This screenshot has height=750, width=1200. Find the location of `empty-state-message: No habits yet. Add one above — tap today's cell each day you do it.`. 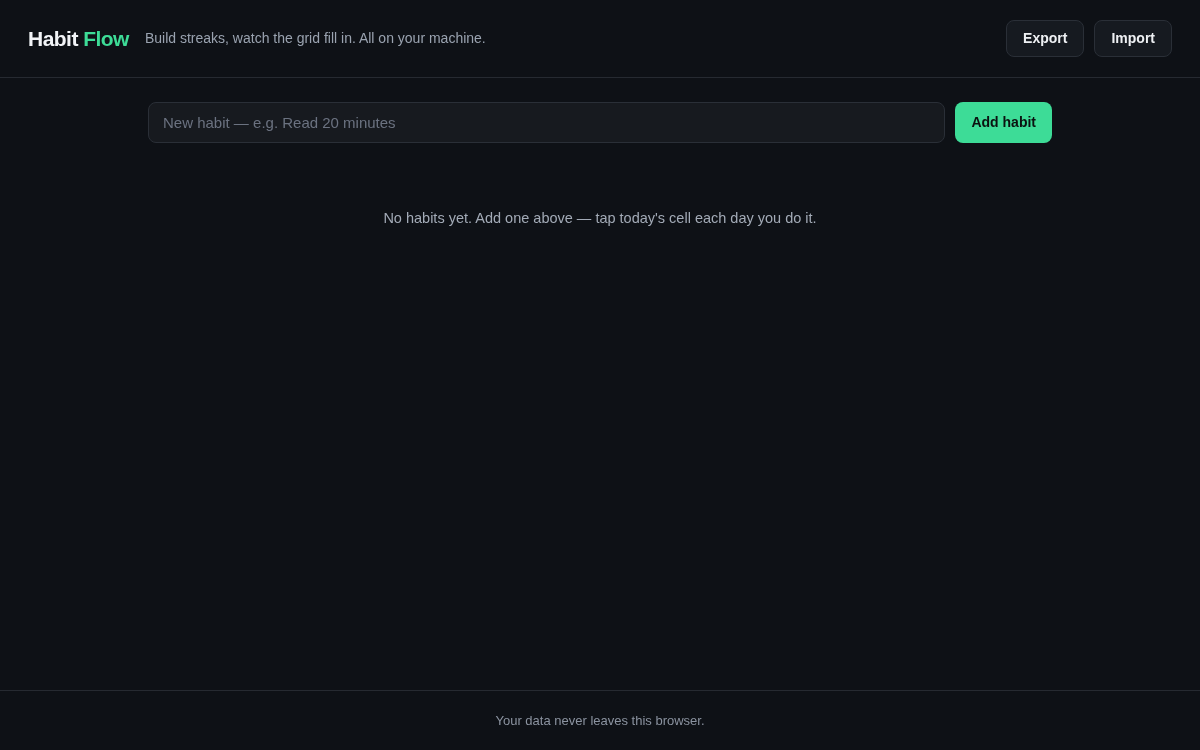

empty-state-message: No habits yet. Add one above — tap today's cell each day you do it. is located at coordinates (600, 218).